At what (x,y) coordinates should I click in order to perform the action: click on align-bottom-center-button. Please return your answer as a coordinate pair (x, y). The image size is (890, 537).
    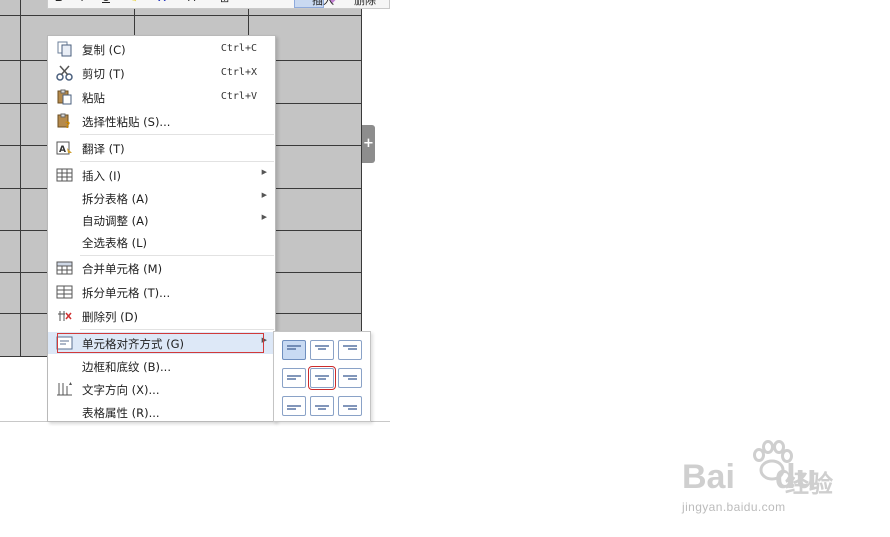
    Looking at the image, I should click on (322, 406).